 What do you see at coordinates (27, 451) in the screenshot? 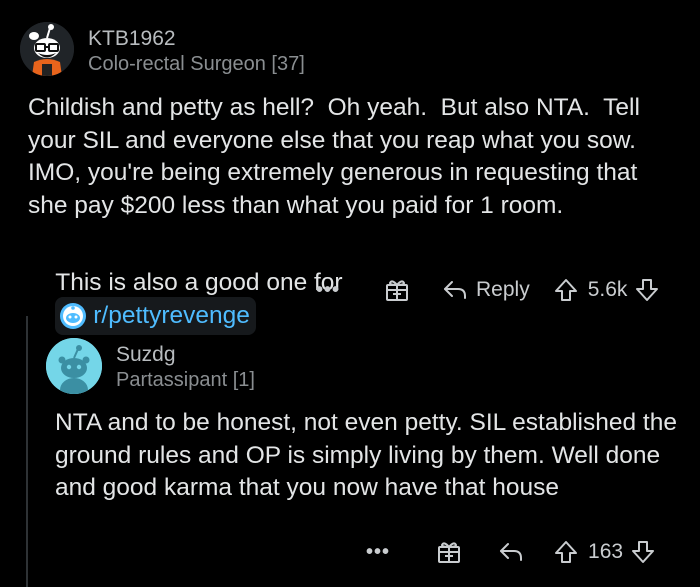
I see `thread-line` at bounding box center [27, 451].